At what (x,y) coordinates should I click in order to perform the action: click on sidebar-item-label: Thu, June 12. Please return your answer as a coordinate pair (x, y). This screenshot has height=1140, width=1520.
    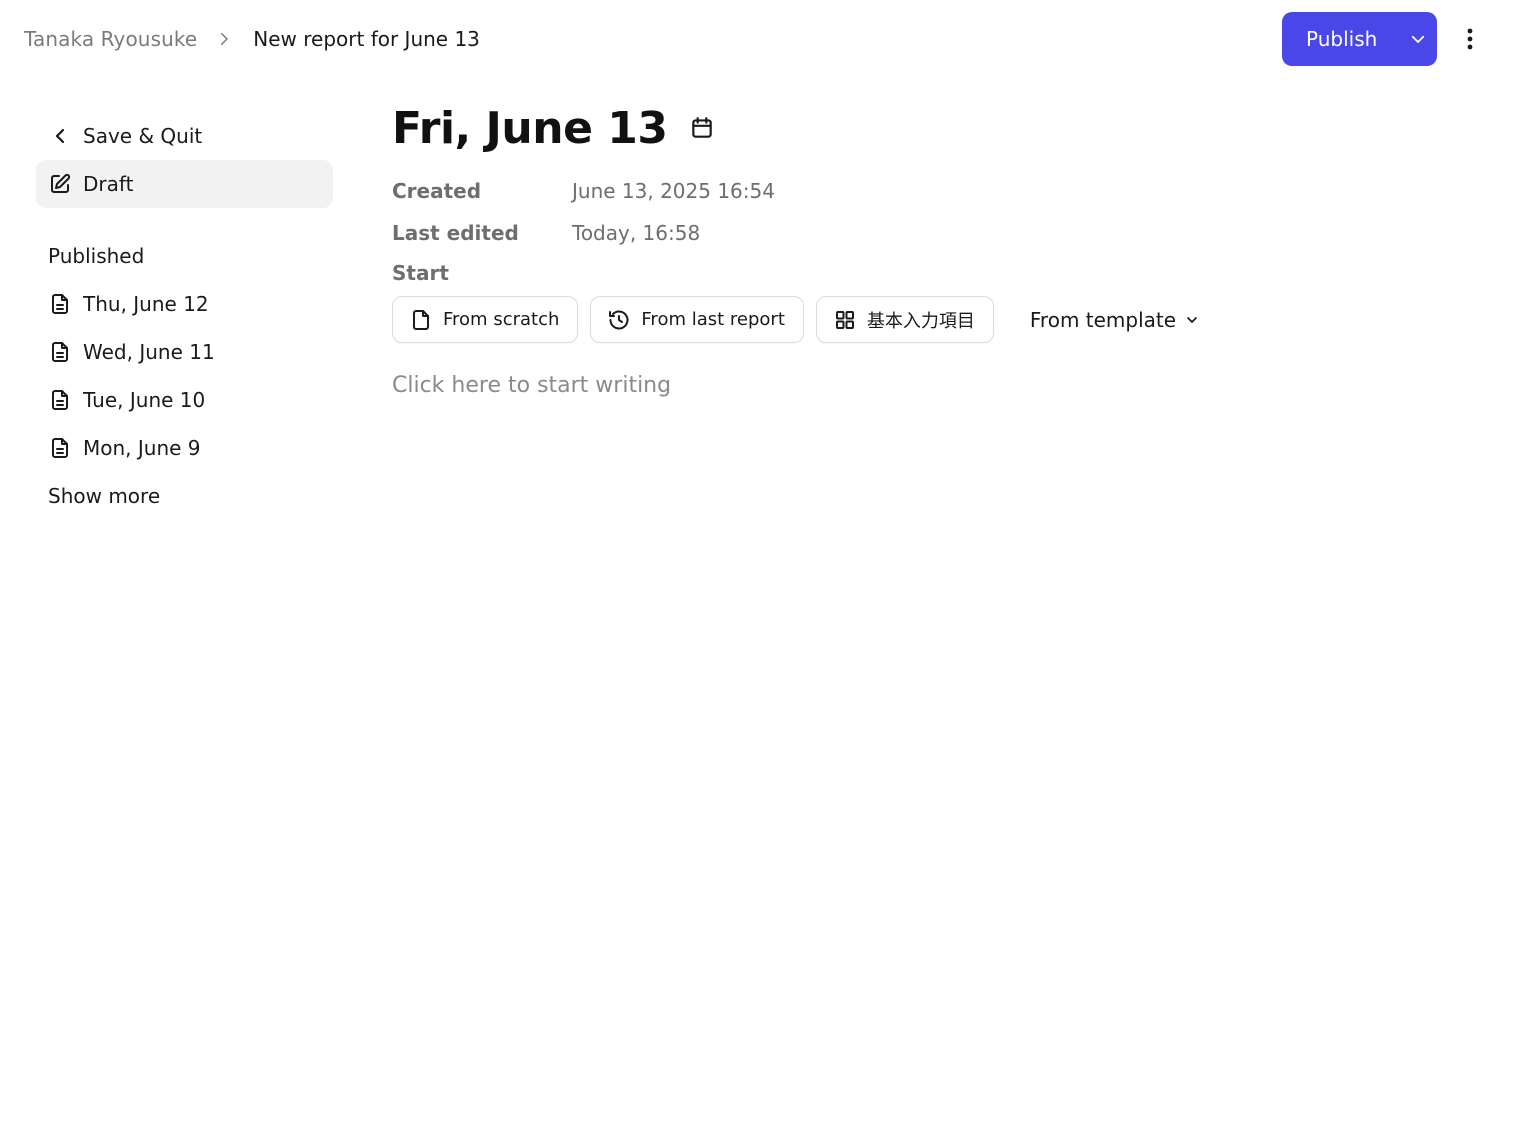
    Looking at the image, I should click on (146, 304).